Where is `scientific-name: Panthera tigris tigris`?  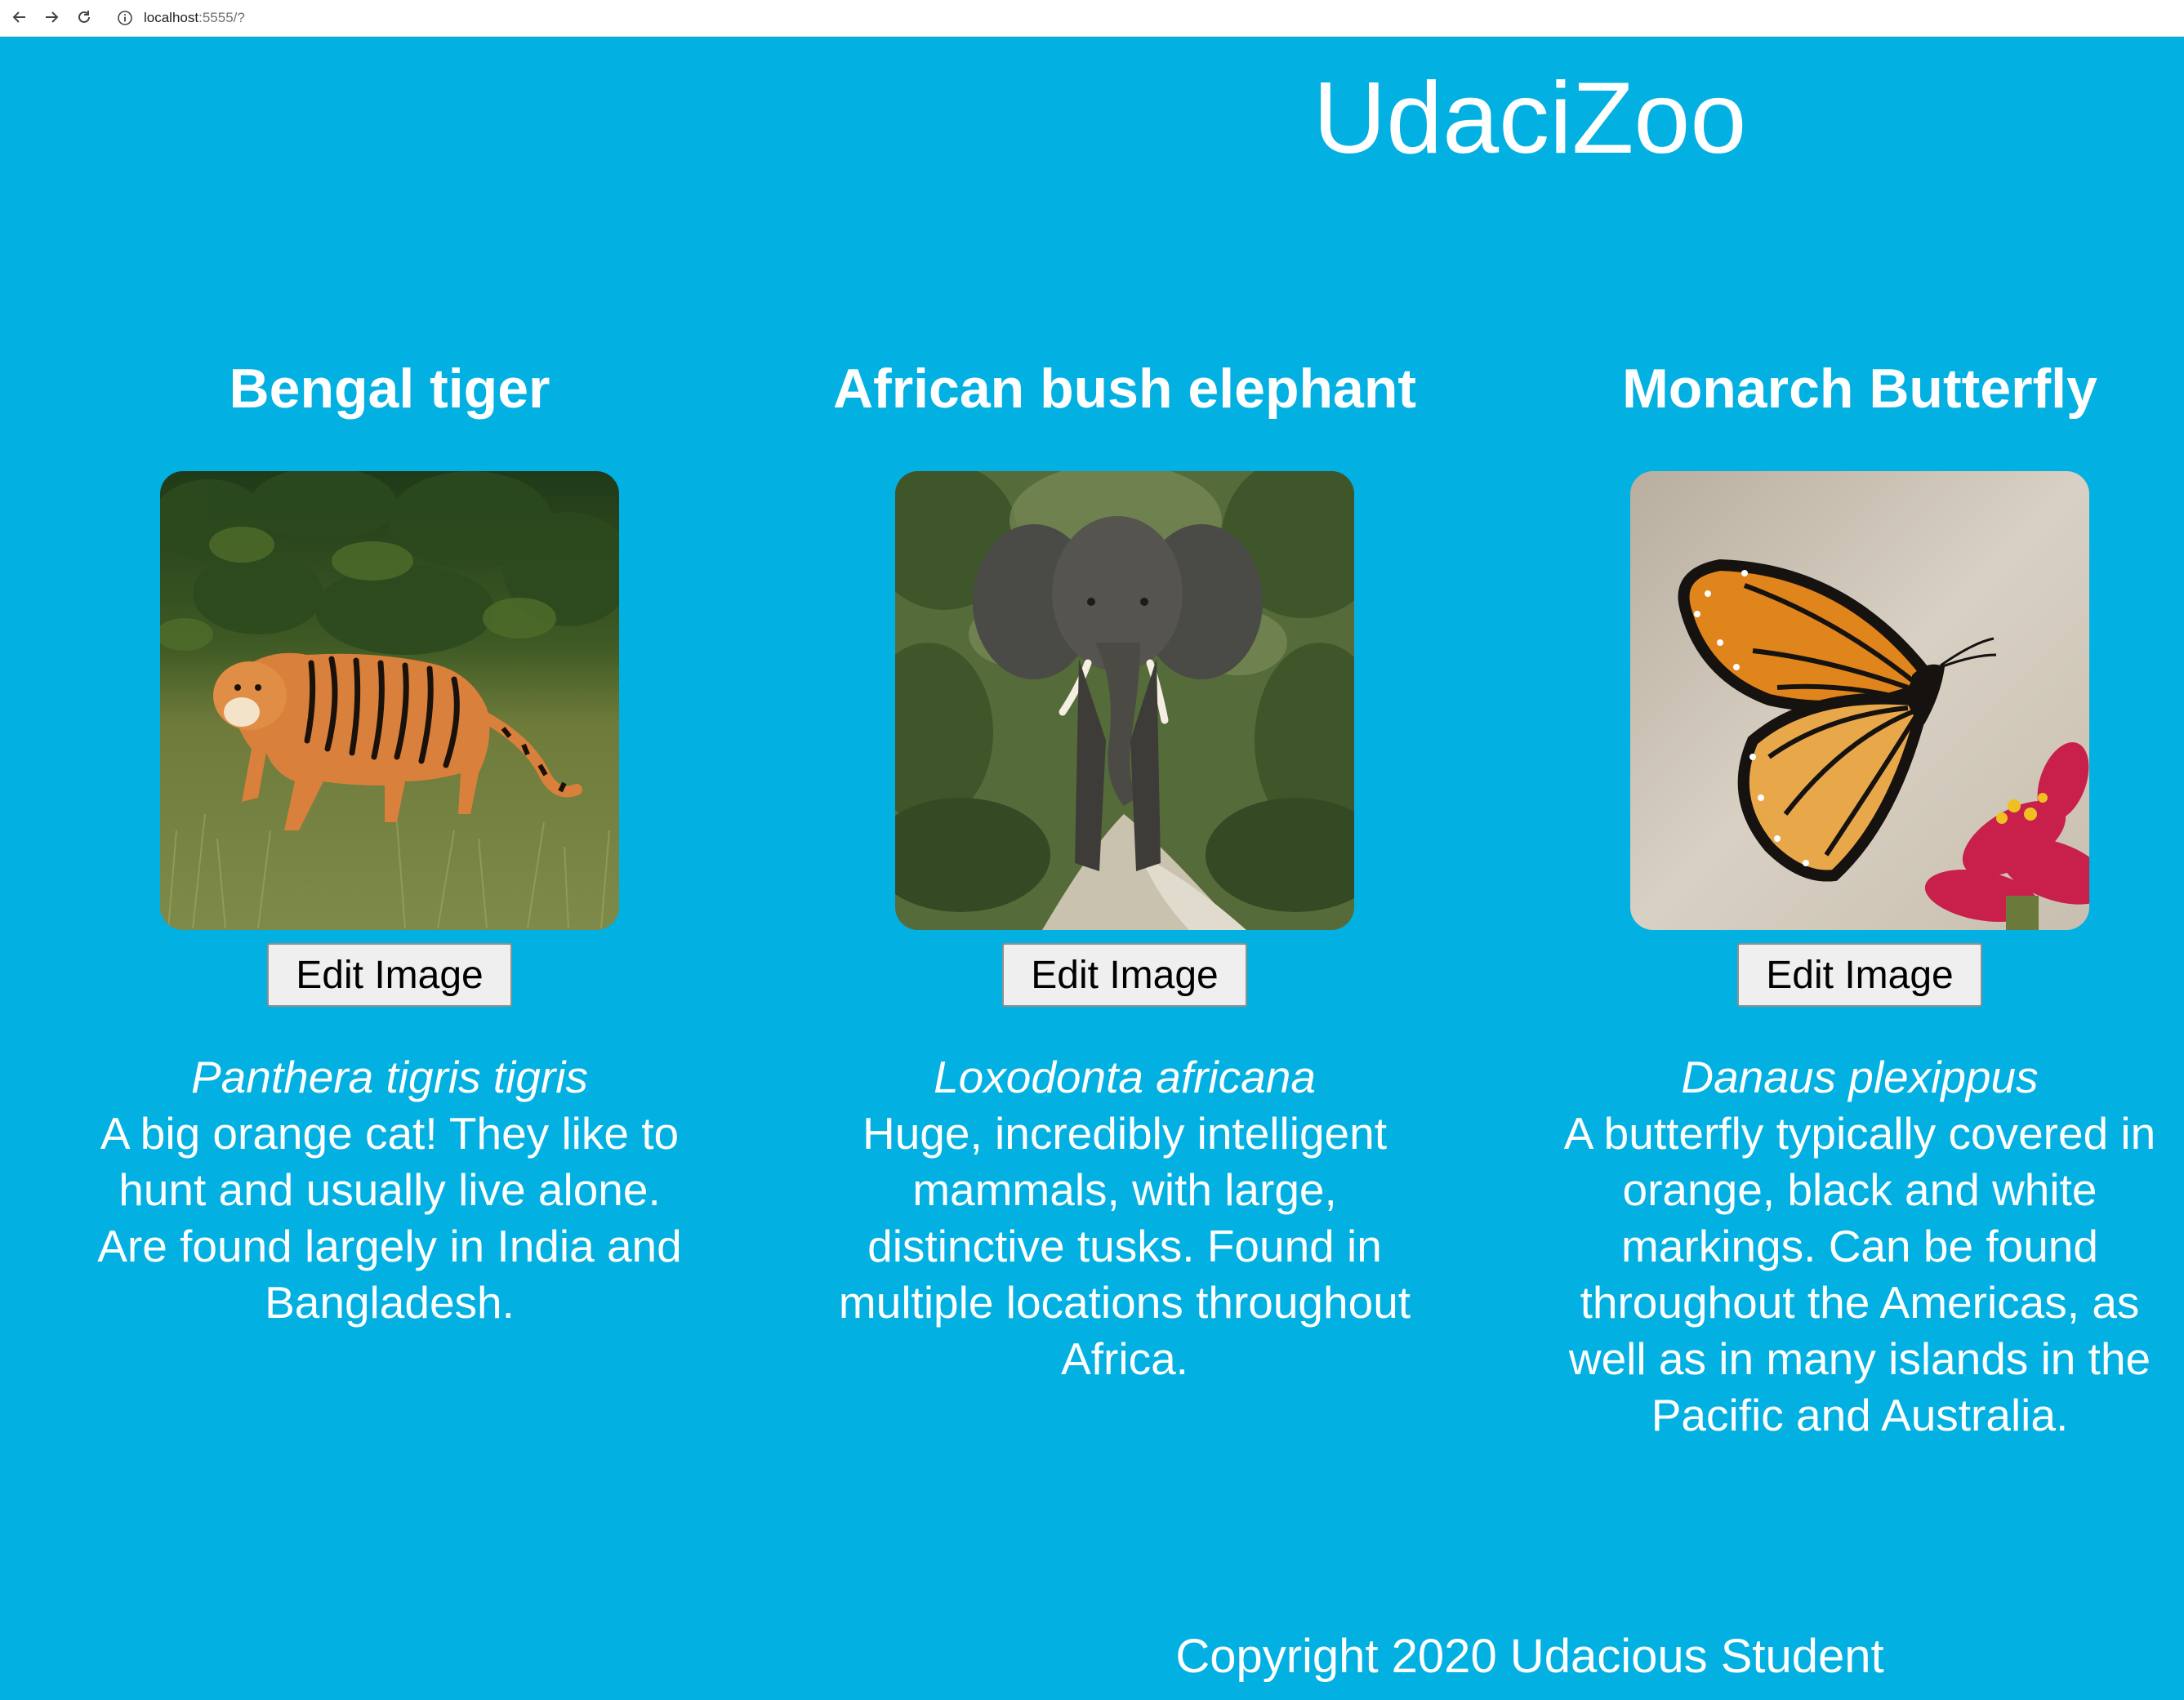
scientific-name: Panthera tigris tigris is located at coordinates (389, 1077).